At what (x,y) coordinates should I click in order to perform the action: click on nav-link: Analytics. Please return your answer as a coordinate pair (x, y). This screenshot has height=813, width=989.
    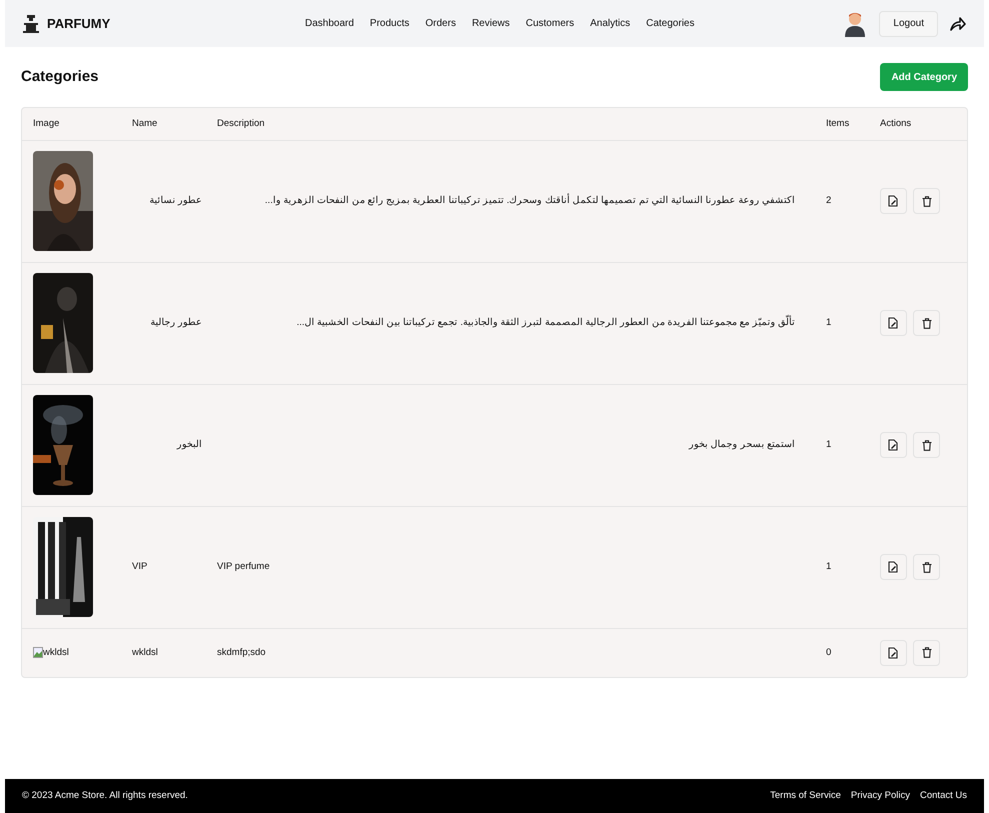
    Looking at the image, I should click on (610, 23).